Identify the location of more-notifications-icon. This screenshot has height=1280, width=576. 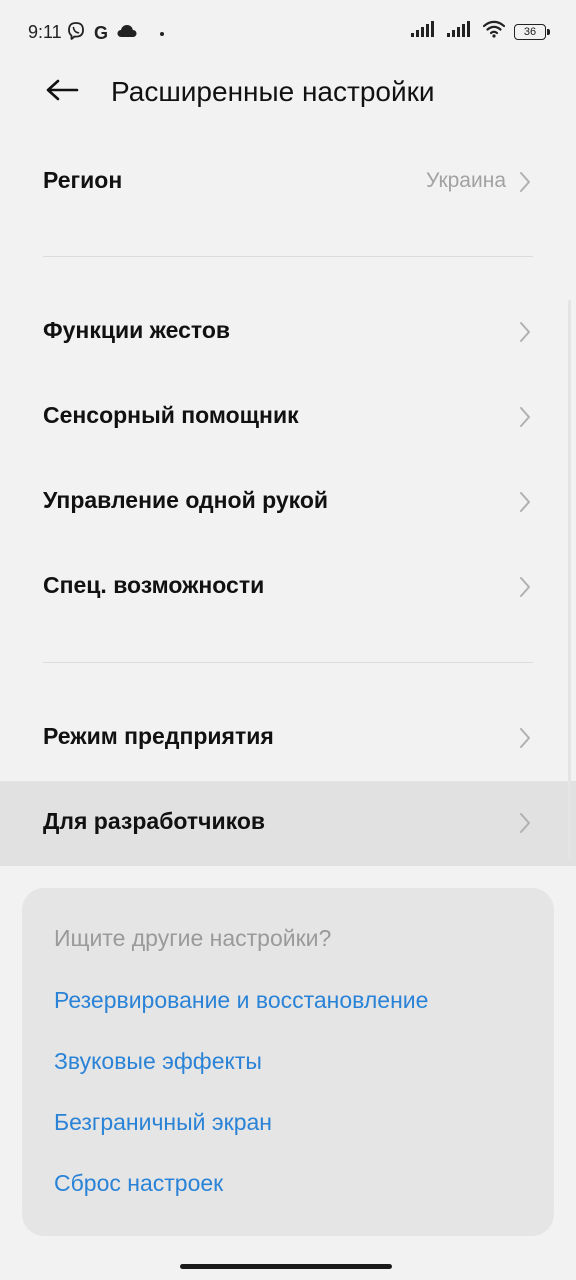
(162, 33).